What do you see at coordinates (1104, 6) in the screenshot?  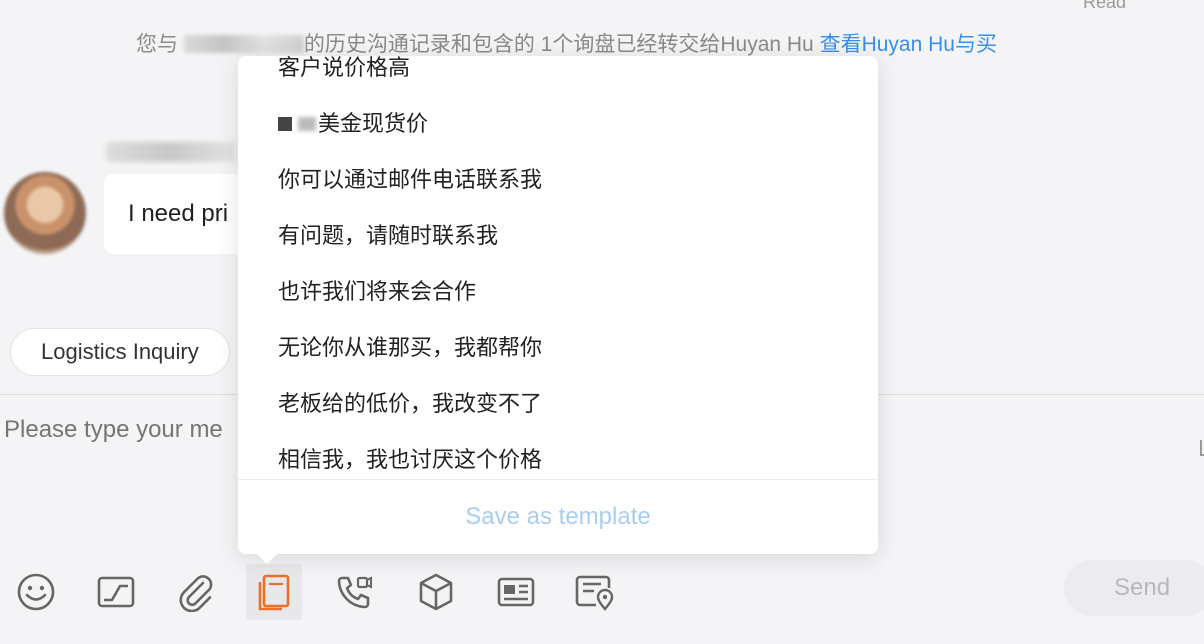 I see `read-status: Read` at bounding box center [1104, 6].